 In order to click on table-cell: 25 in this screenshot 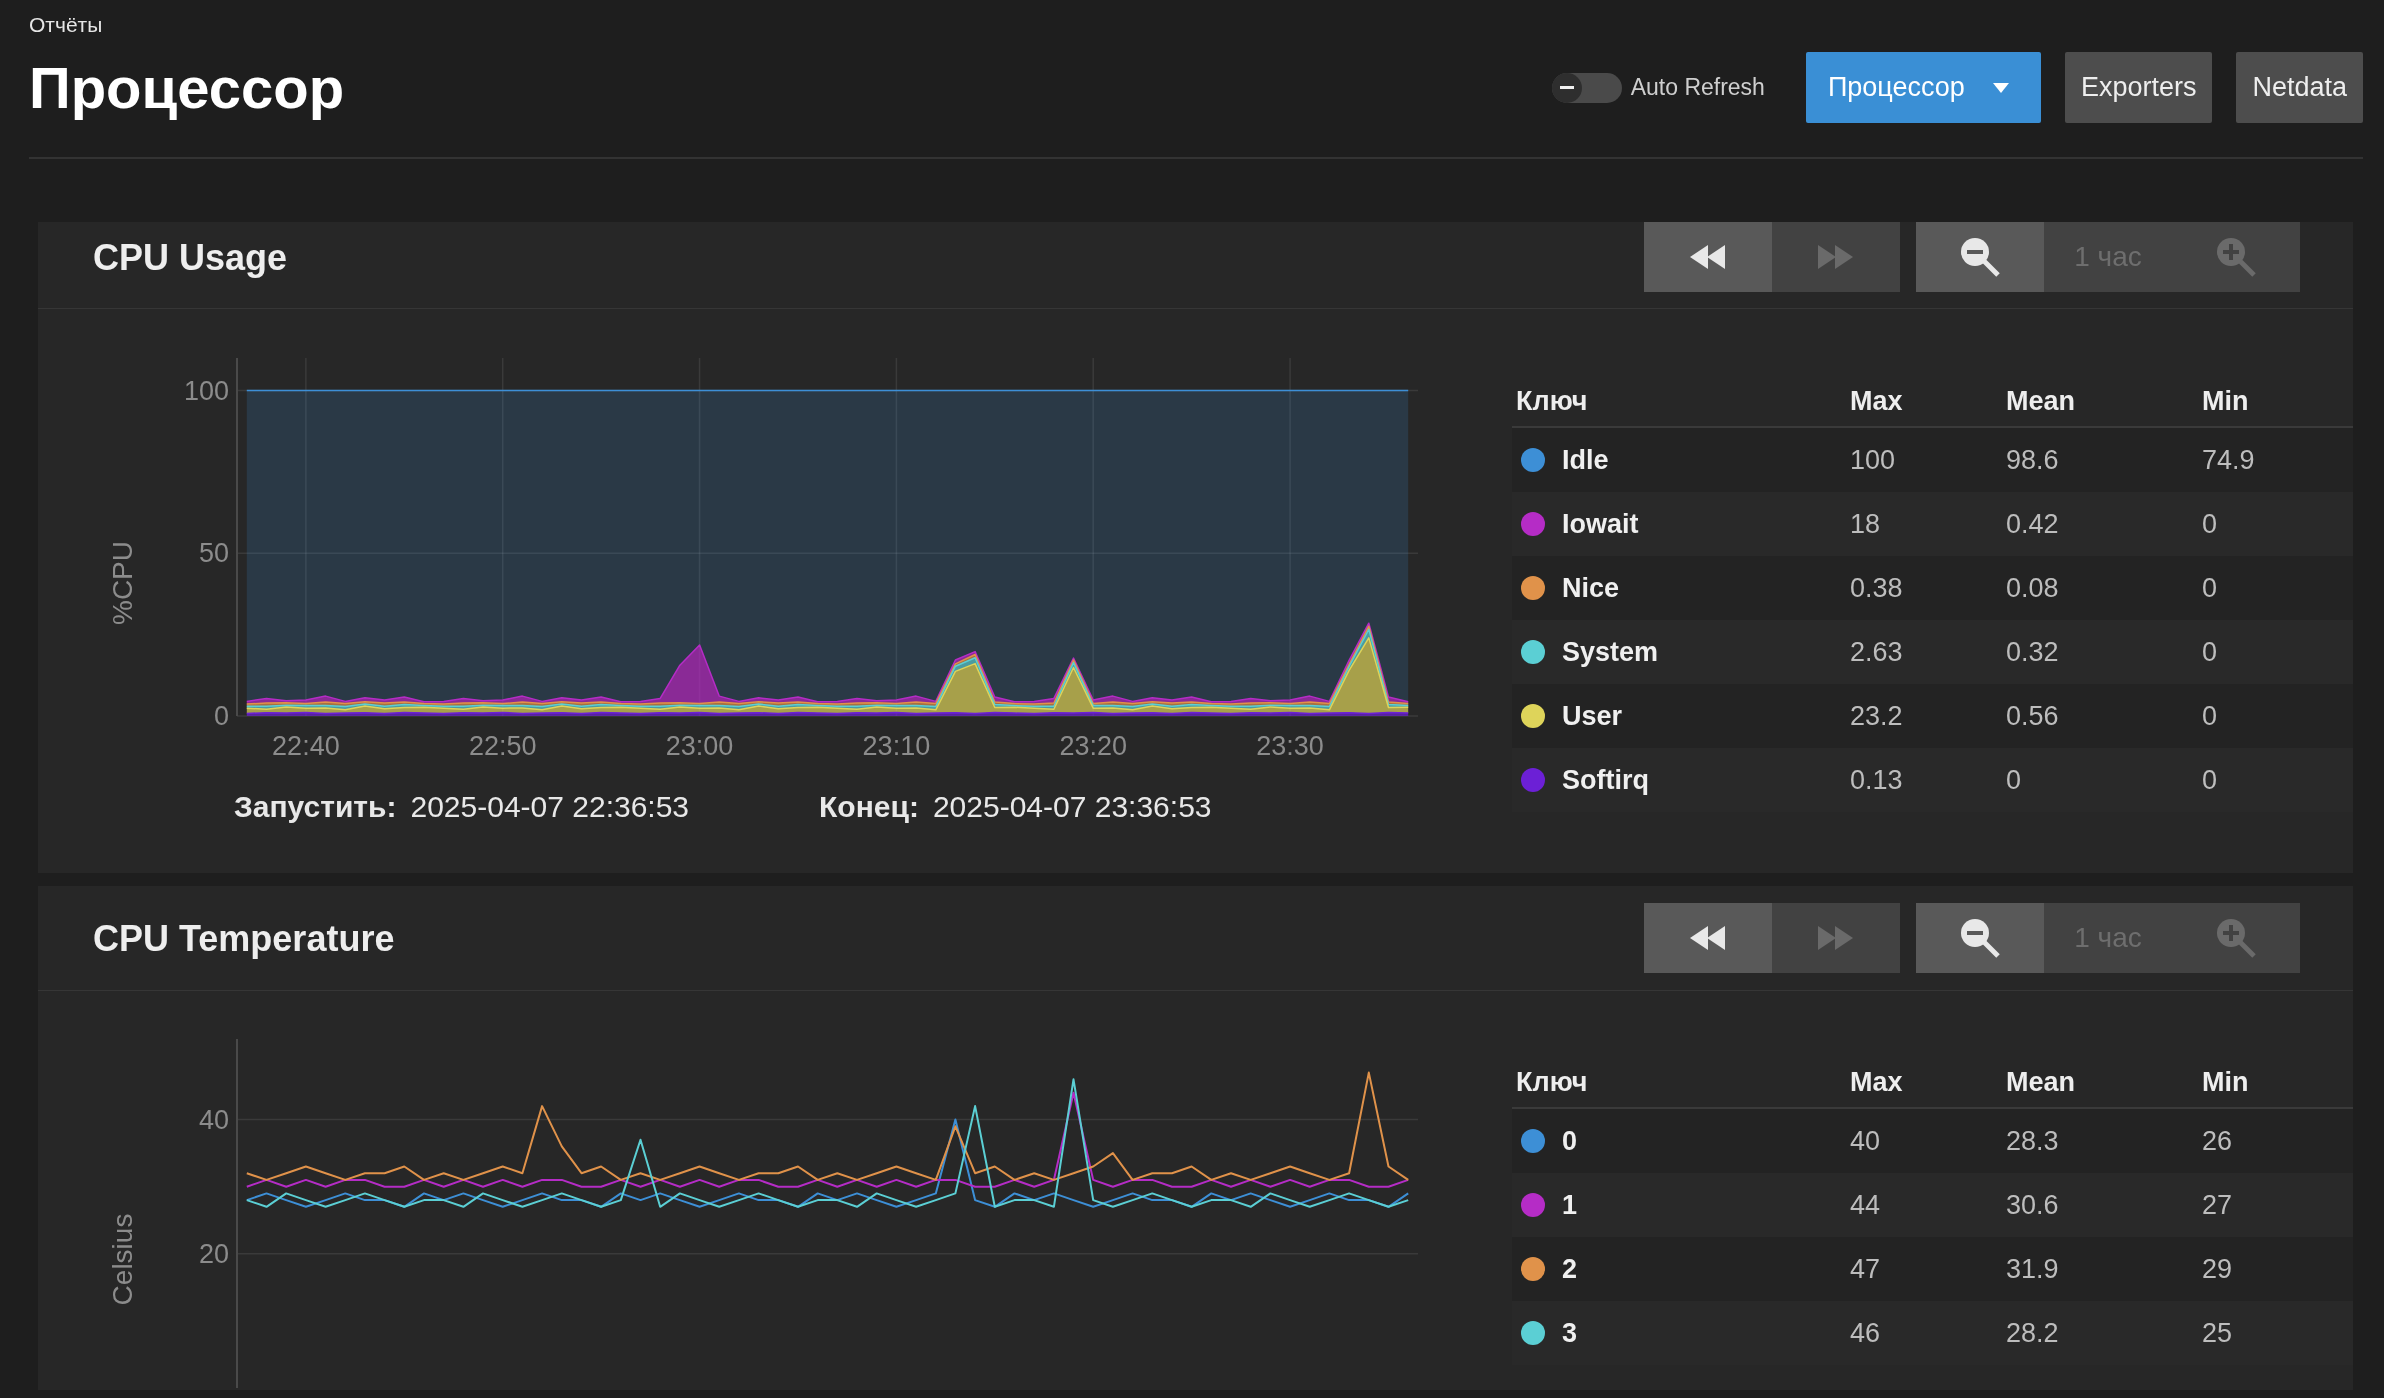, I will do `click(2217, 1333)`.